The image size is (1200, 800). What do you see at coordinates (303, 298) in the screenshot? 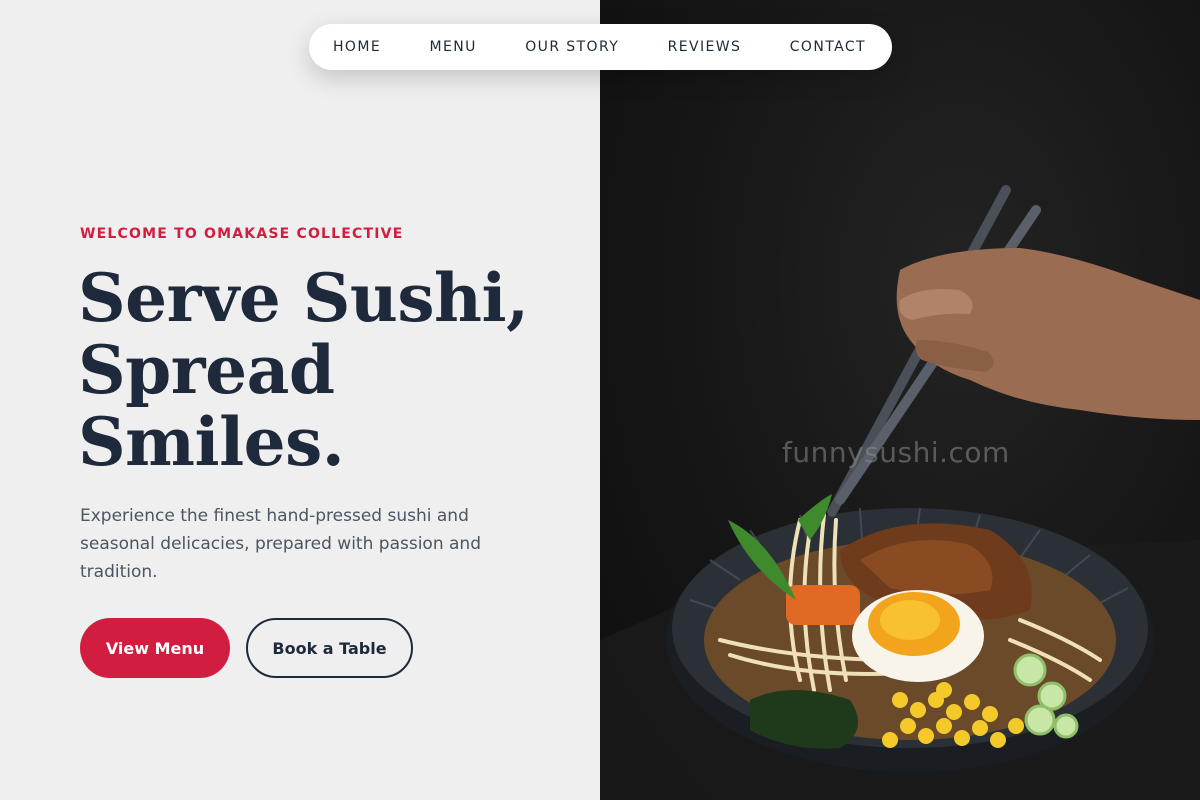
I see `headline-line-1: Serve Sushi,` at bounding box center [303, 298].